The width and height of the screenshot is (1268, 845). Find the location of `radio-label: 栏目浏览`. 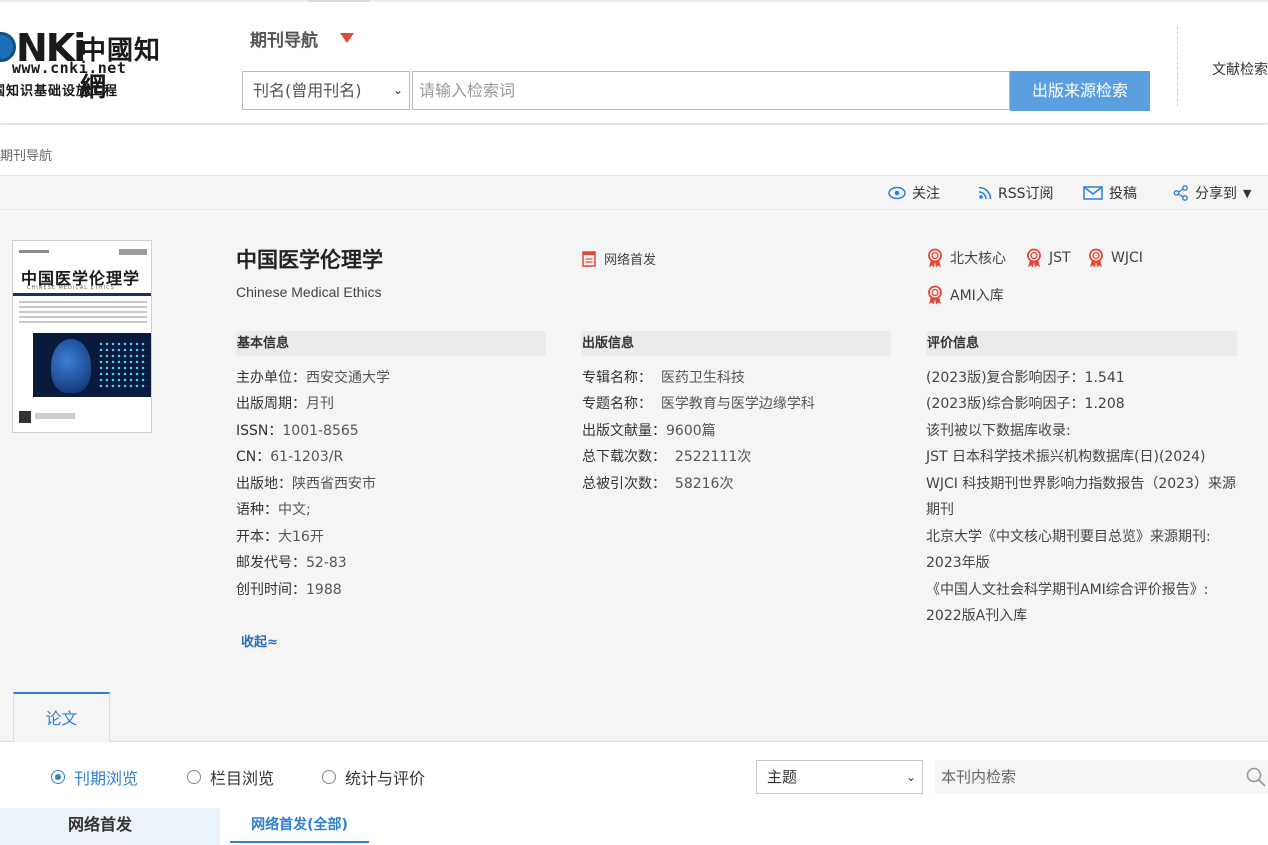

radio-label: 栏目浏览 is located at coordinates (242, 778).